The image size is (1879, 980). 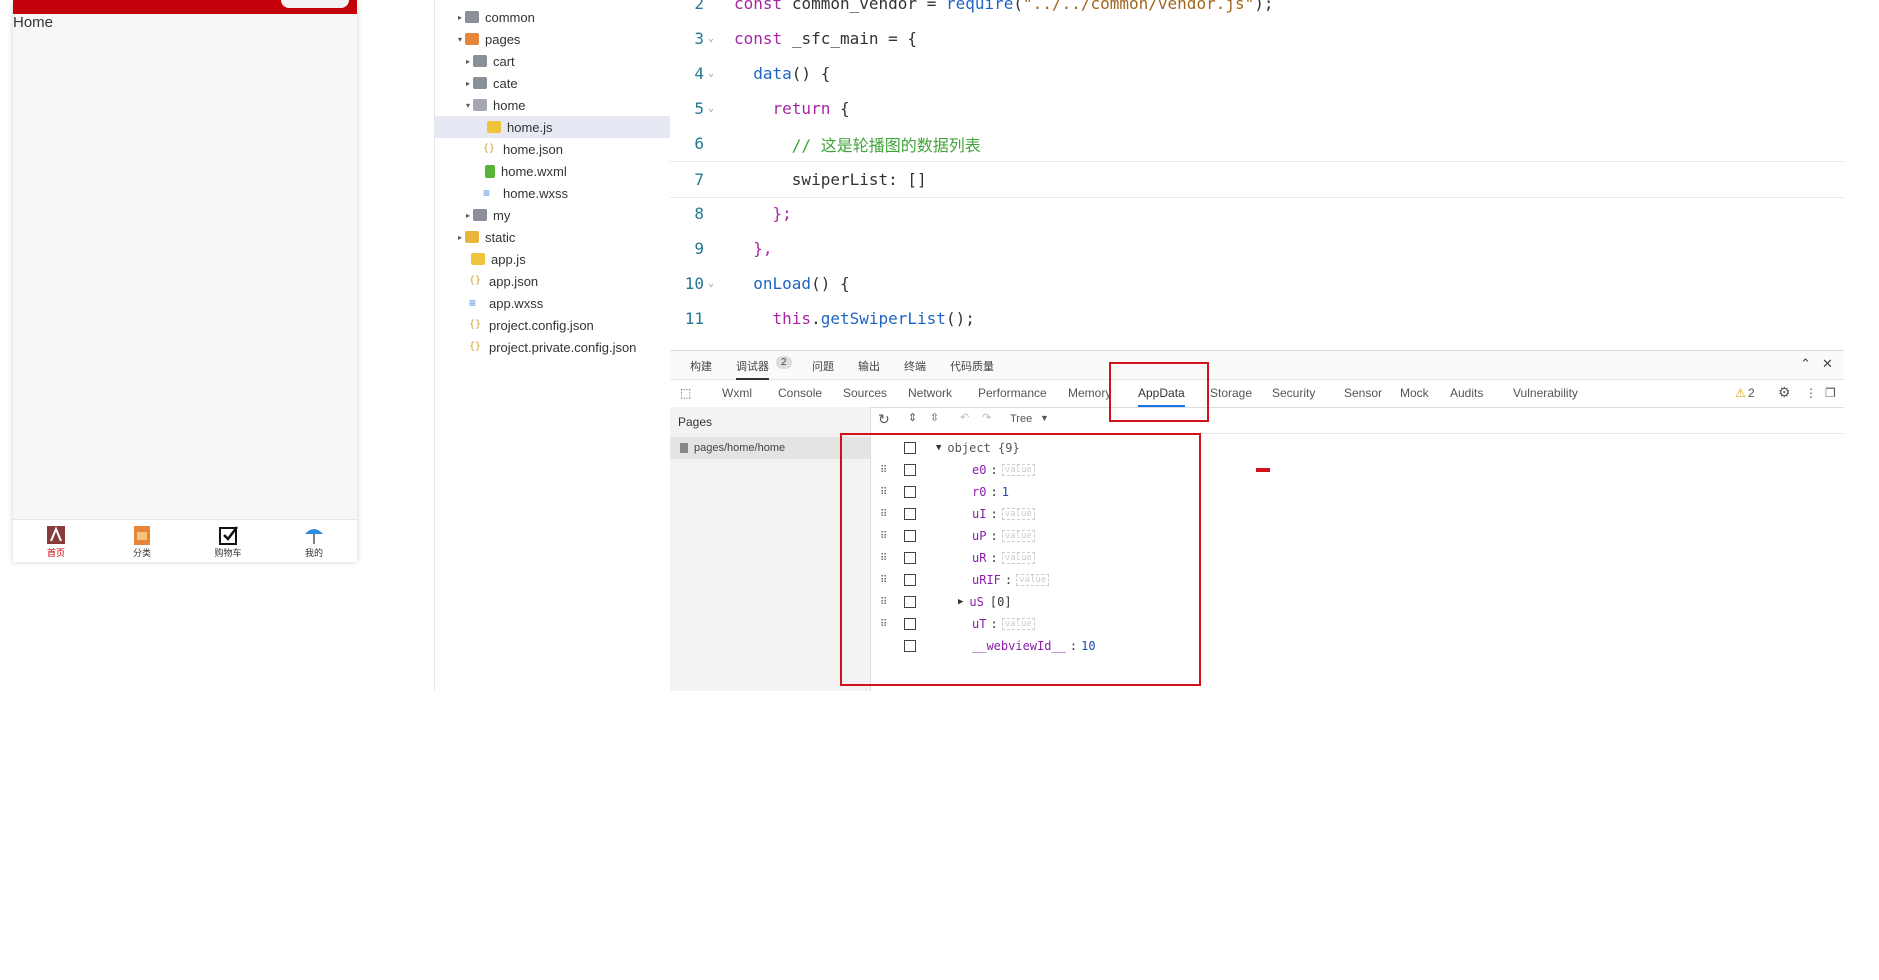 What do you see at coordinates (563, 17) in the screenshot?
I see `tree-item-common: ▸ common` at bounding box center [563, 17].